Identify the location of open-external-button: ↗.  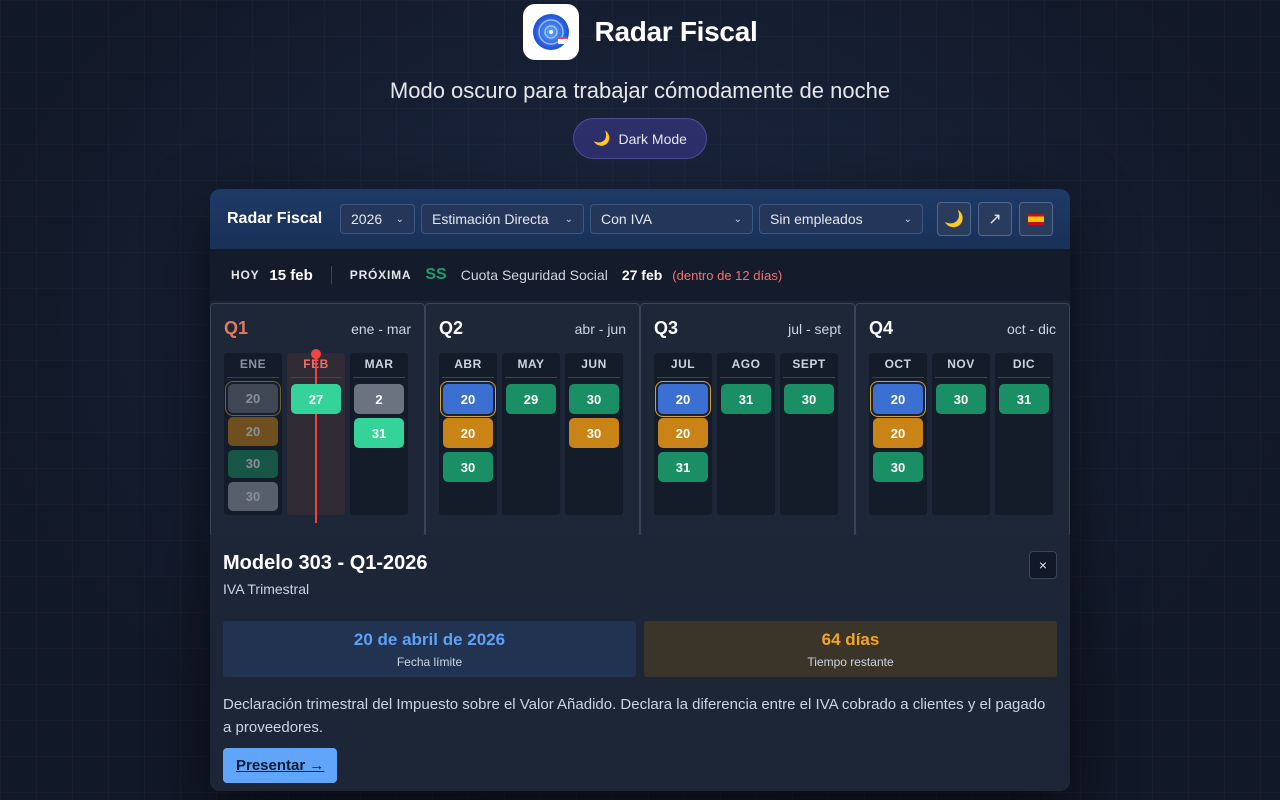
(995, 219).